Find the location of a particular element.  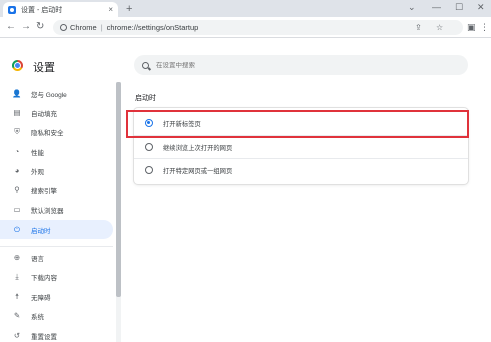

tab-settings: 设置 - 启动时 × is located at coordinates (60, 9).